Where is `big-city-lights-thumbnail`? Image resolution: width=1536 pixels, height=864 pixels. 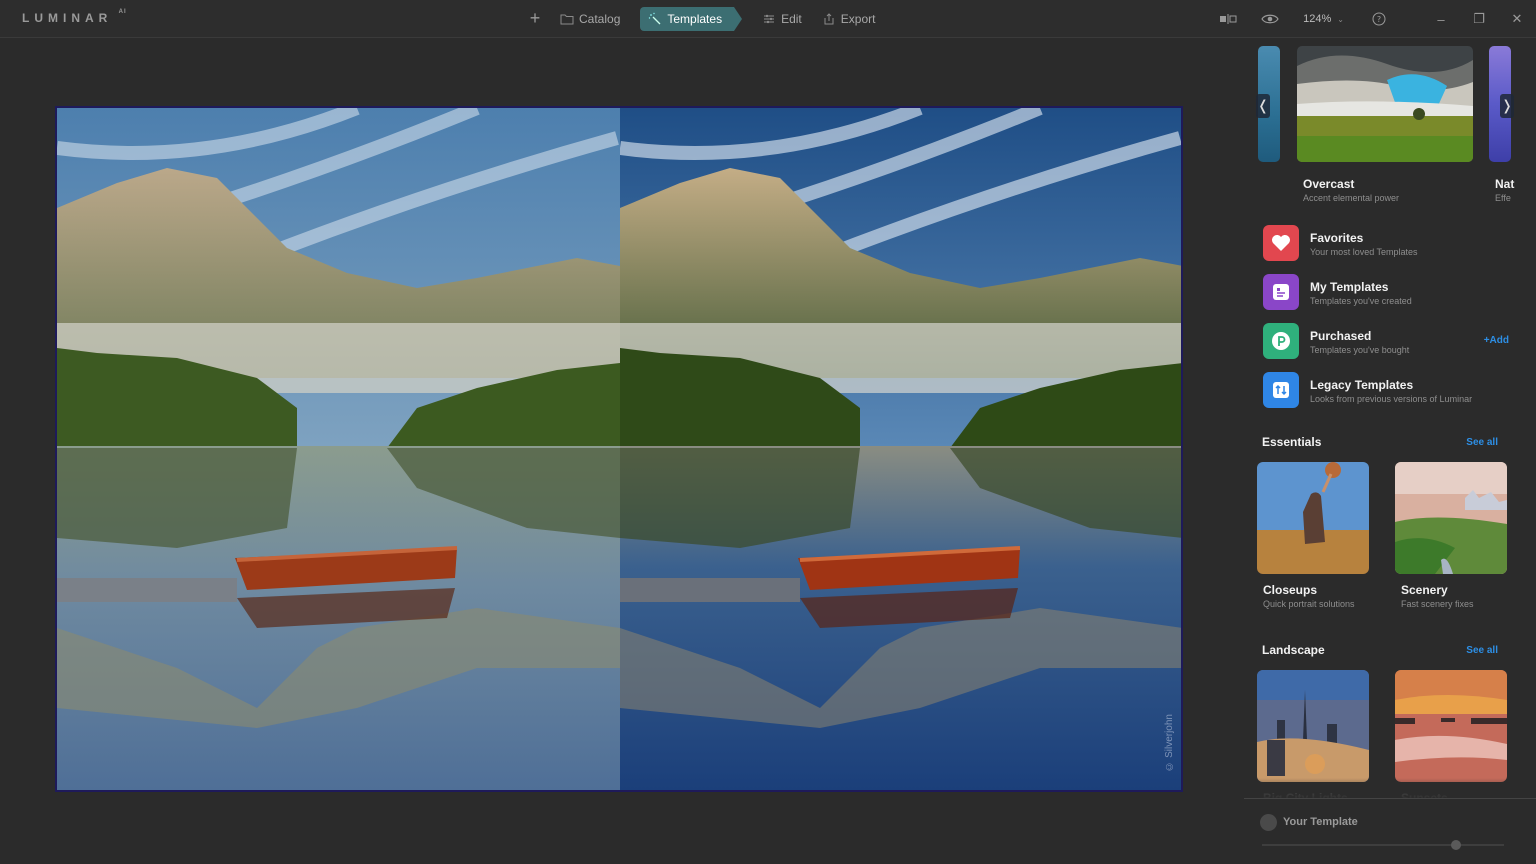
big-city-lights-thumbnail is located at coordinates (1313, 726).